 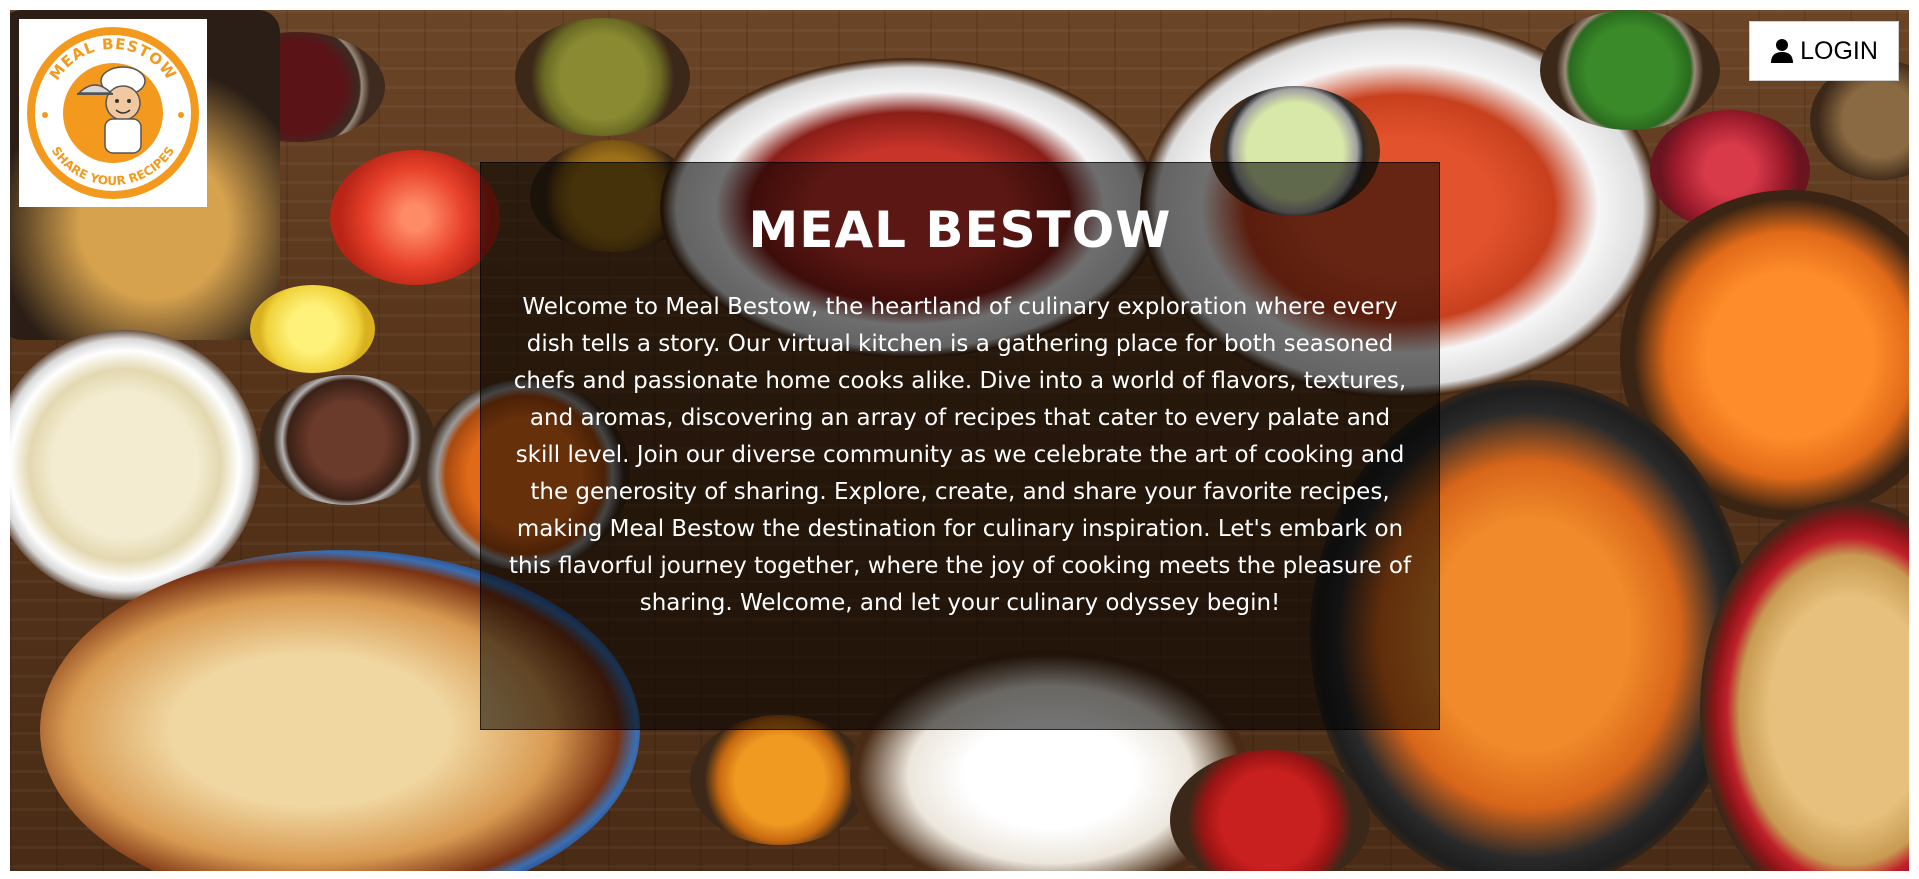 I want to click on herb-bowl-image, so click(x=602, y=77).